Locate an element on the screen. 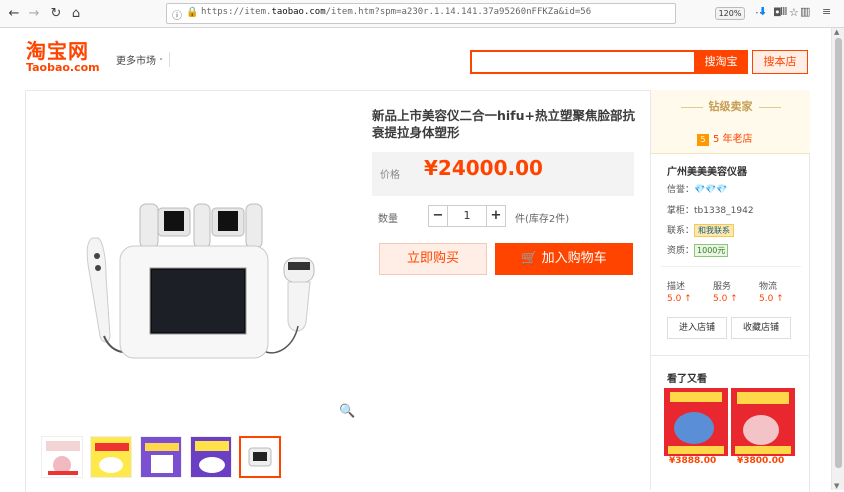 The height and width of the screenshot is (492, 844). qualification-row: 资质： 1000元 is located at coordinates (698, 250).